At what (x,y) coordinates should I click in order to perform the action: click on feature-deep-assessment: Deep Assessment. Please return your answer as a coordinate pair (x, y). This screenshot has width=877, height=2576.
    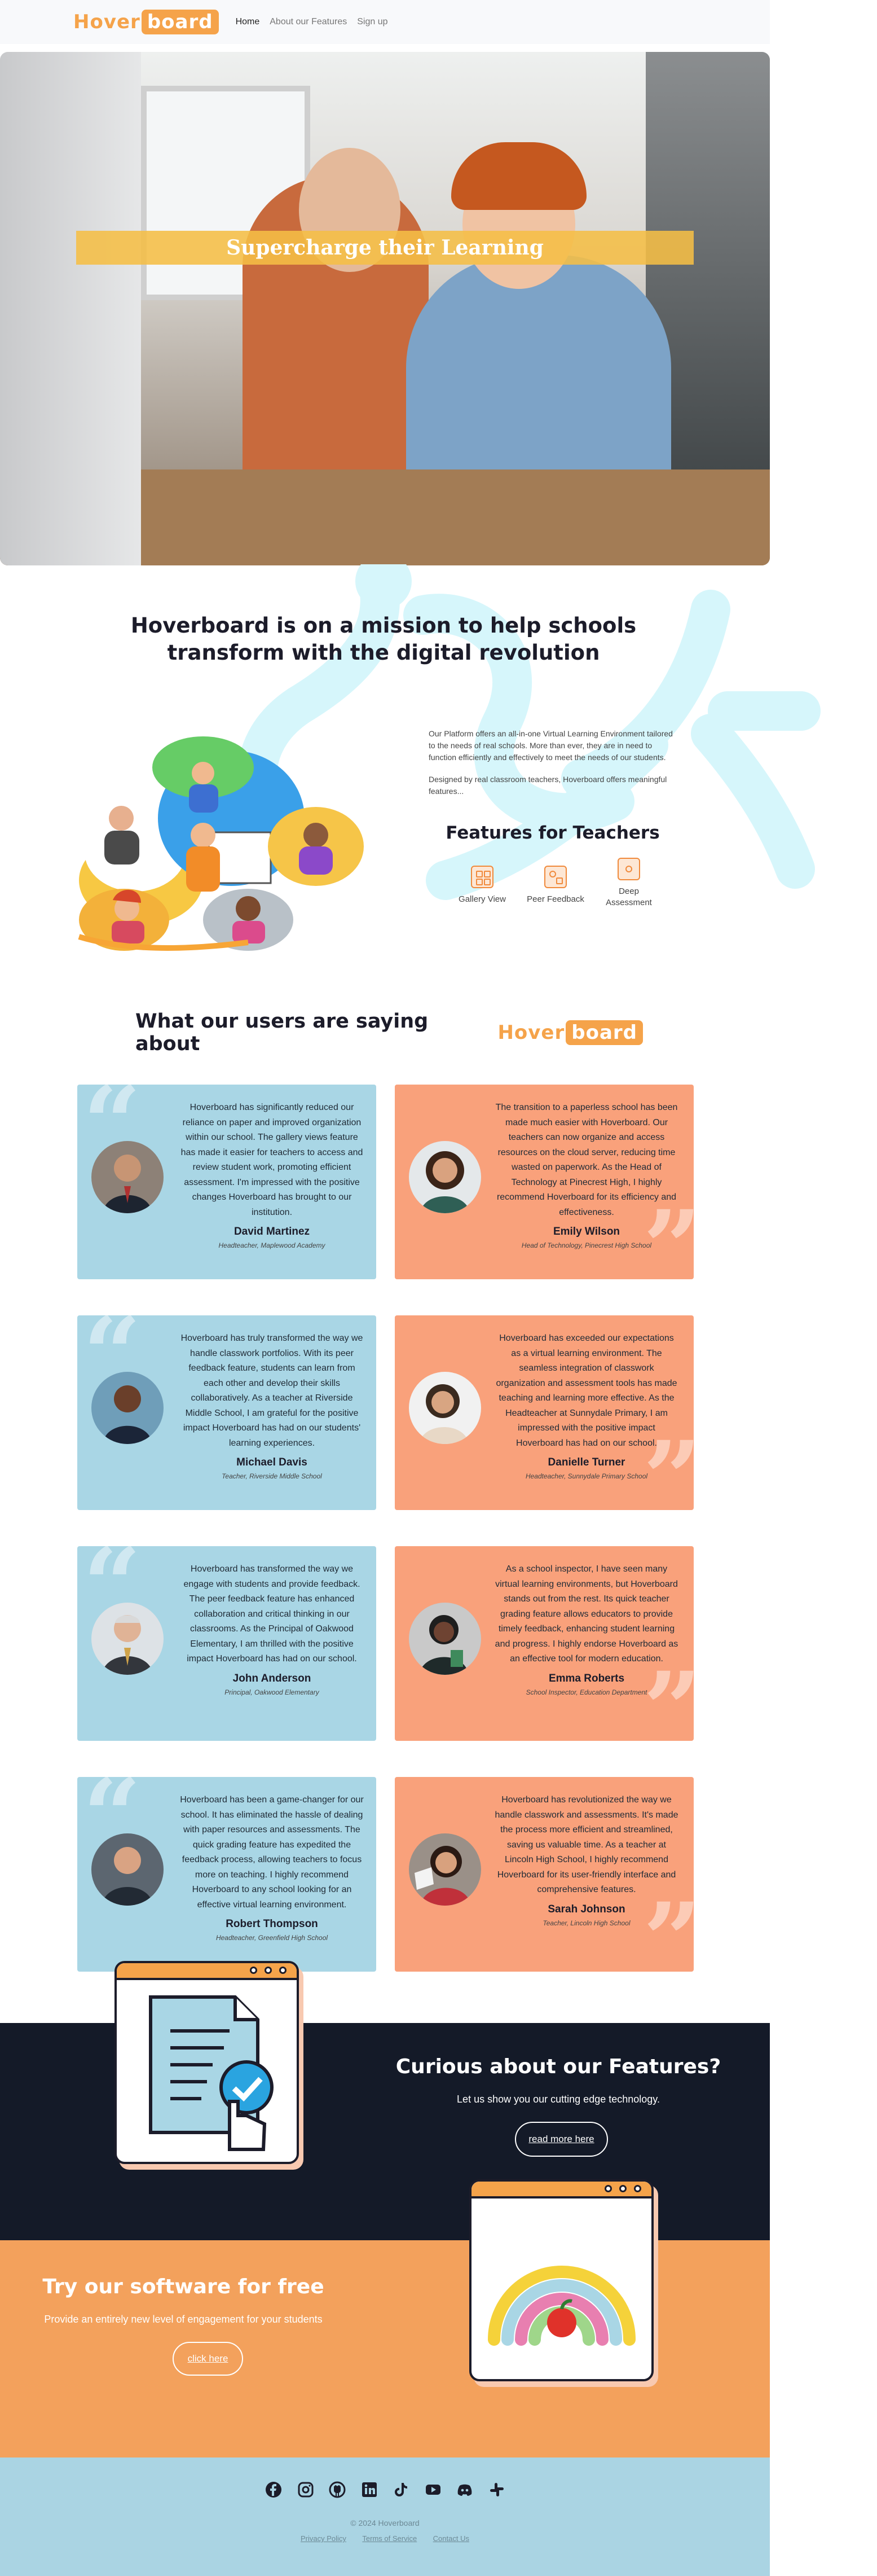
    Looking at the image, I should click on (629, 883).